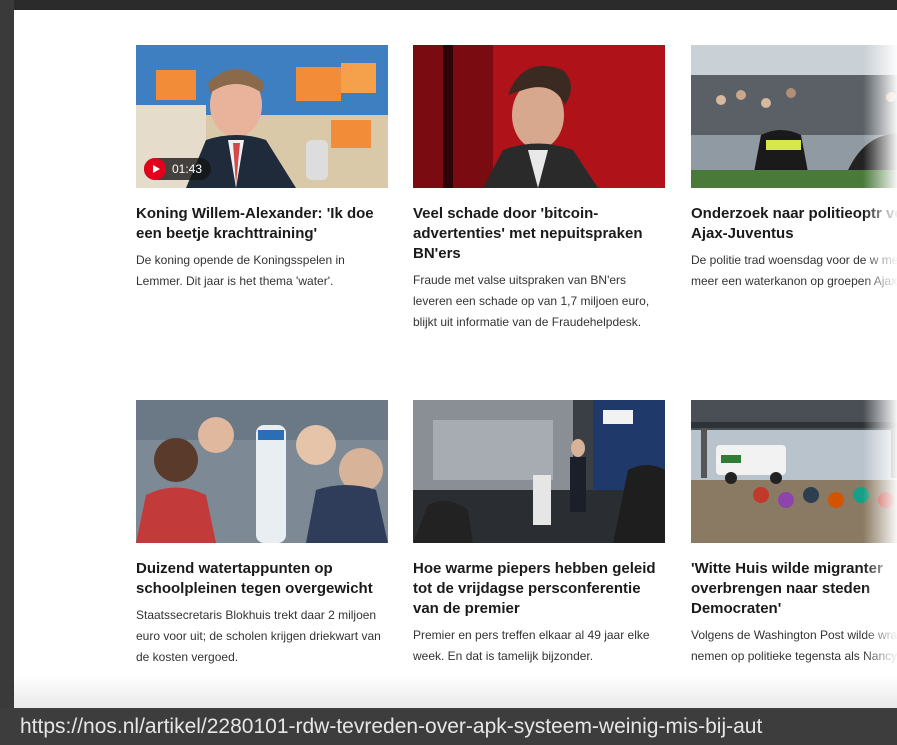 The width and height of the screenshot is (897, 745). I want to click on police-photo, so click(794, 116).